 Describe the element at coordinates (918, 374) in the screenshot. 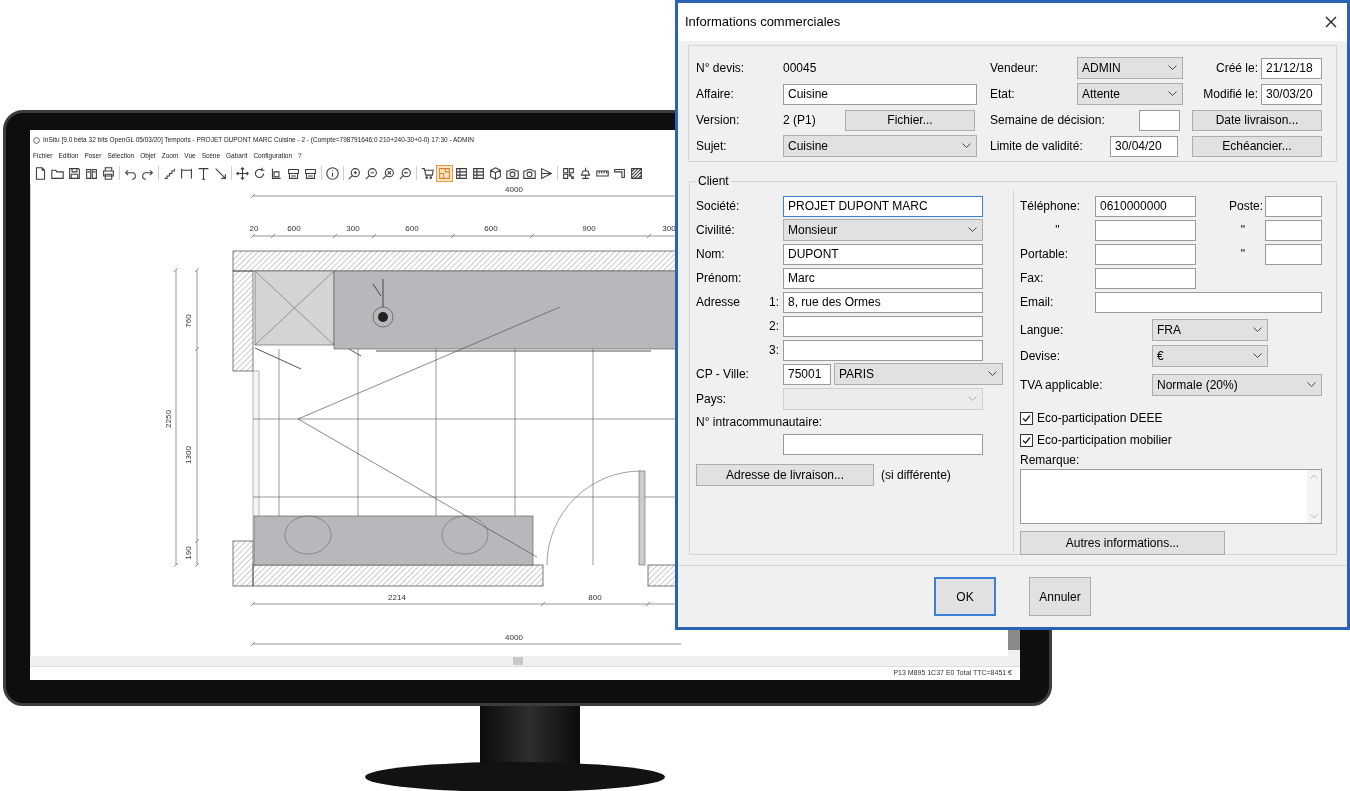

I see `dropdown: PARIS` at that location.